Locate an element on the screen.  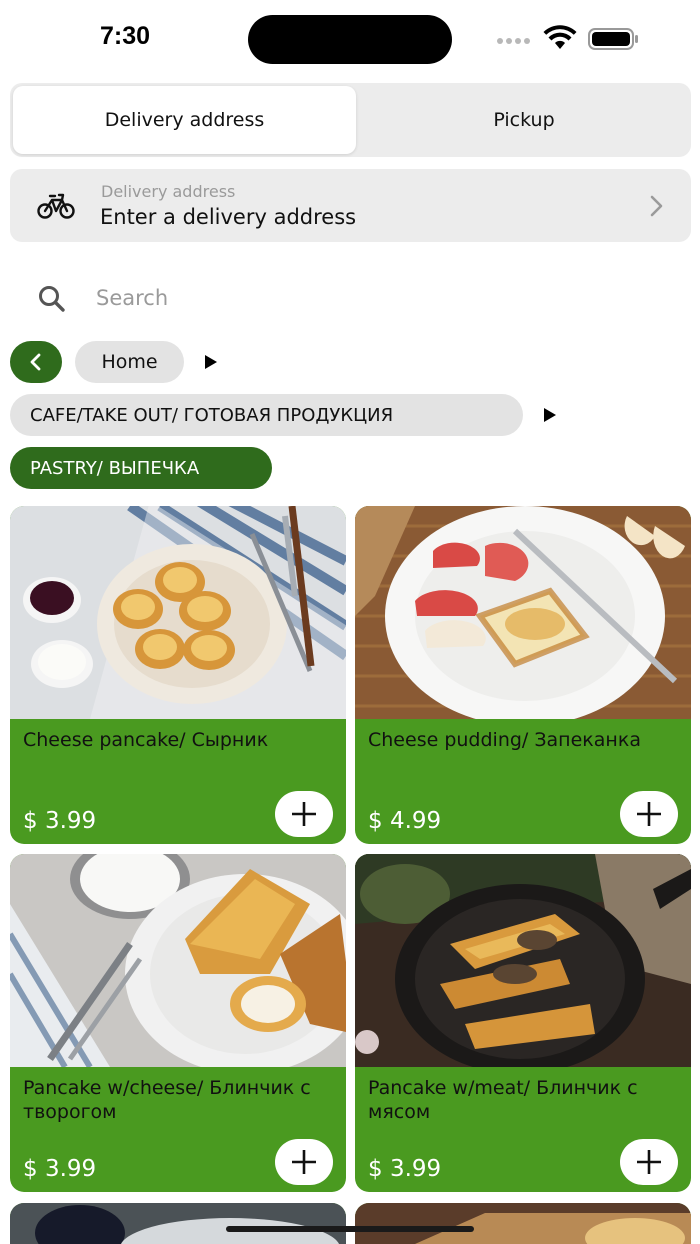
battery-icon is located at coordinates (613, 39).